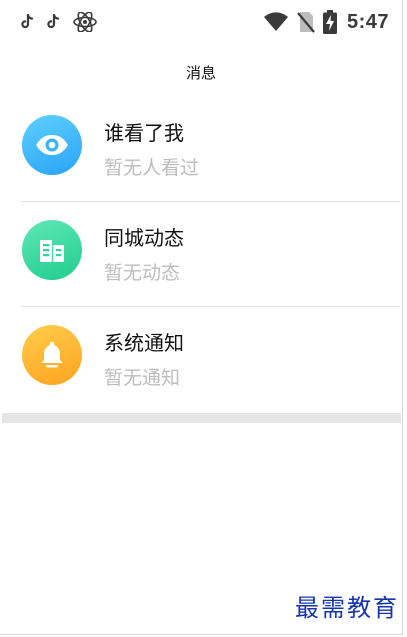 Image resolution: width=407 pixels, height=637 pixels. Describe the element at coordinates (201, 22) in the screenshot. I see `status-bar: 5:47` at that location.